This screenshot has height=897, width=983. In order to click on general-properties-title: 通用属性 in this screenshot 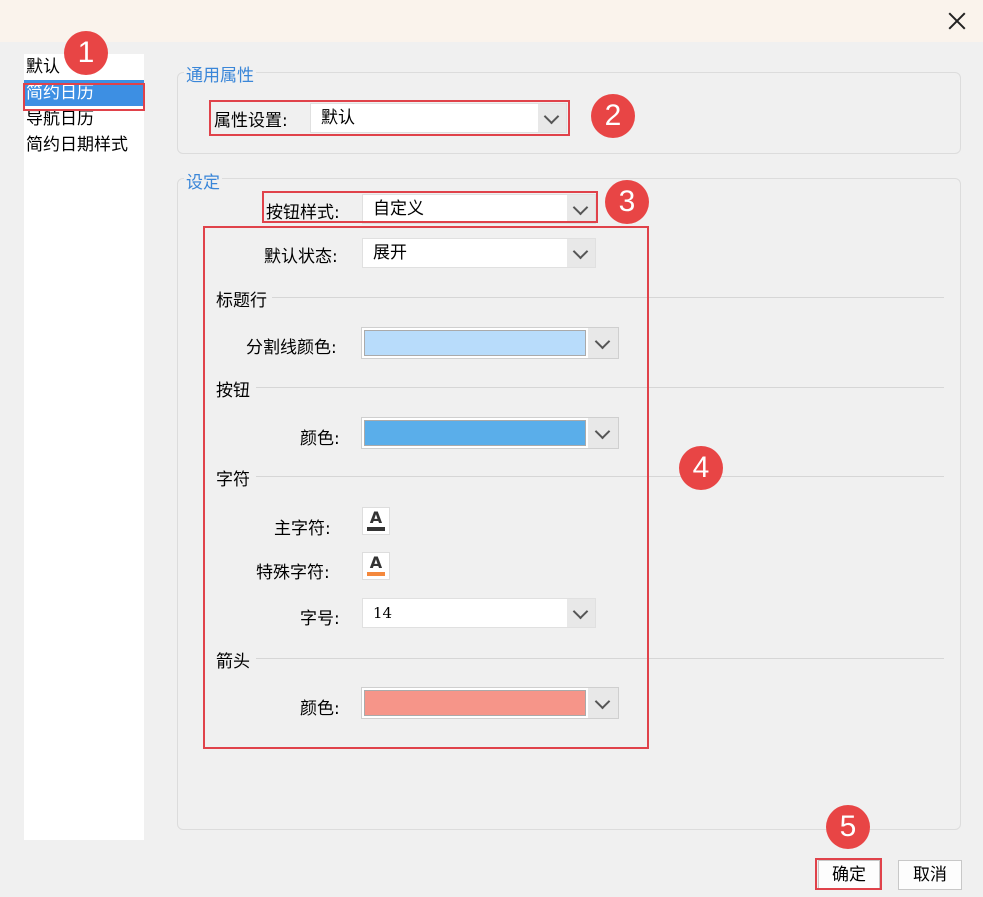, I will do `click(220, 73)`.